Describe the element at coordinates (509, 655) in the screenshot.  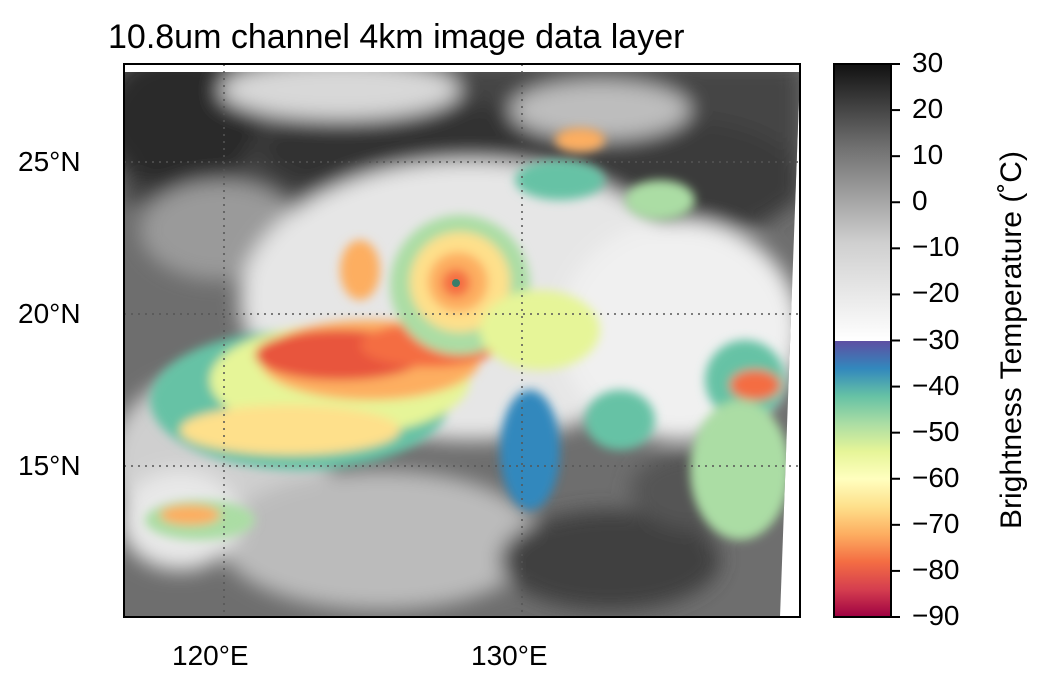
I see `lon-label-130: 130°E` at that location.